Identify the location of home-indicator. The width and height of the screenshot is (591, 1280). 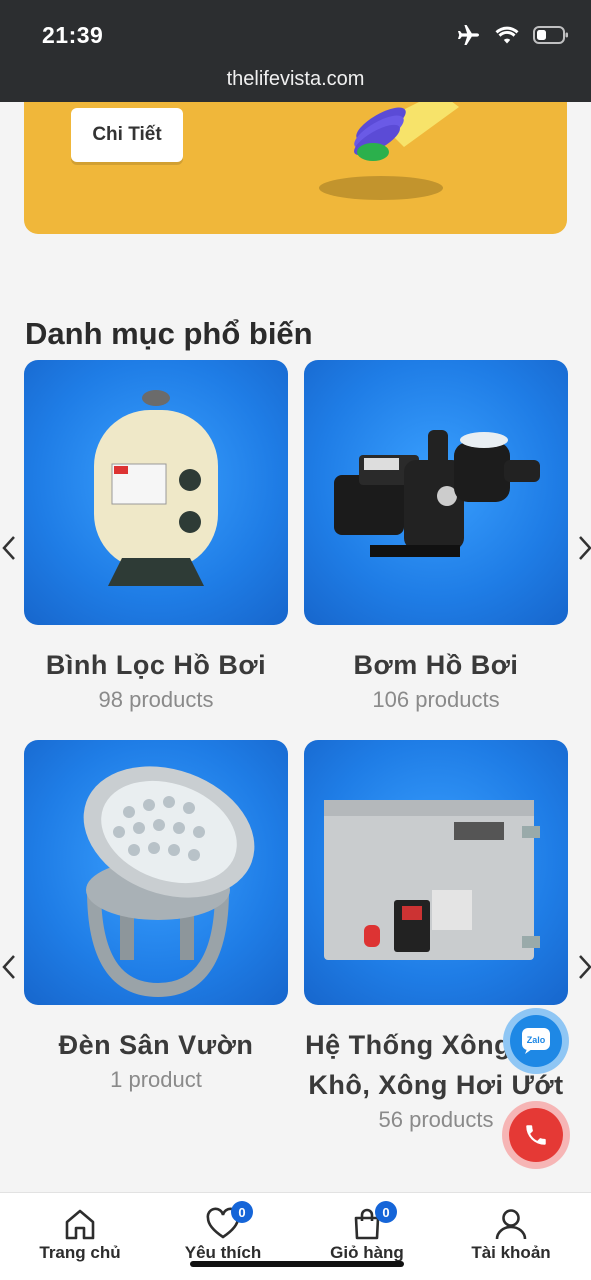
(297, 1264).